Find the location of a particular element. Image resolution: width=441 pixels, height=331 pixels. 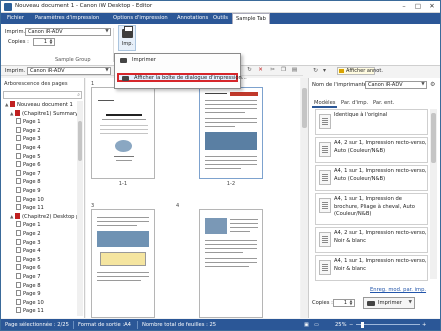

copies-spinner: 1 ▲ ▼ is located at coordinates (344, 303).